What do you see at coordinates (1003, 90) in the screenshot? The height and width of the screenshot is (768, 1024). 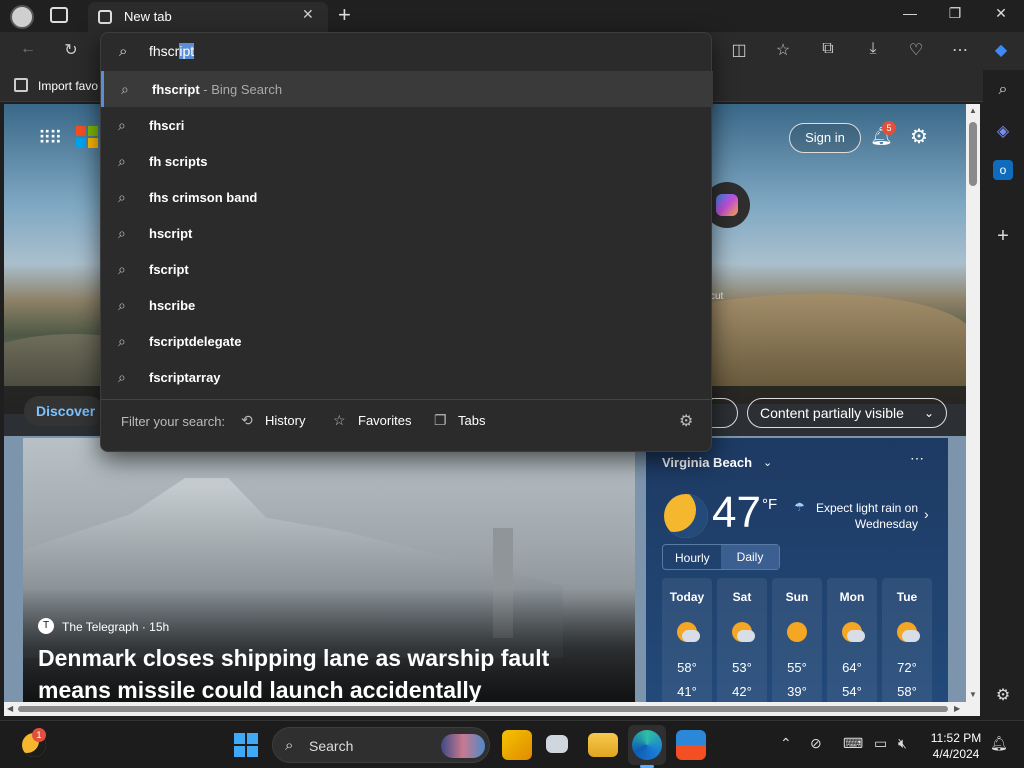 I see `sidebar-search-icon: ⌕` at bounding box center [1003, 90].